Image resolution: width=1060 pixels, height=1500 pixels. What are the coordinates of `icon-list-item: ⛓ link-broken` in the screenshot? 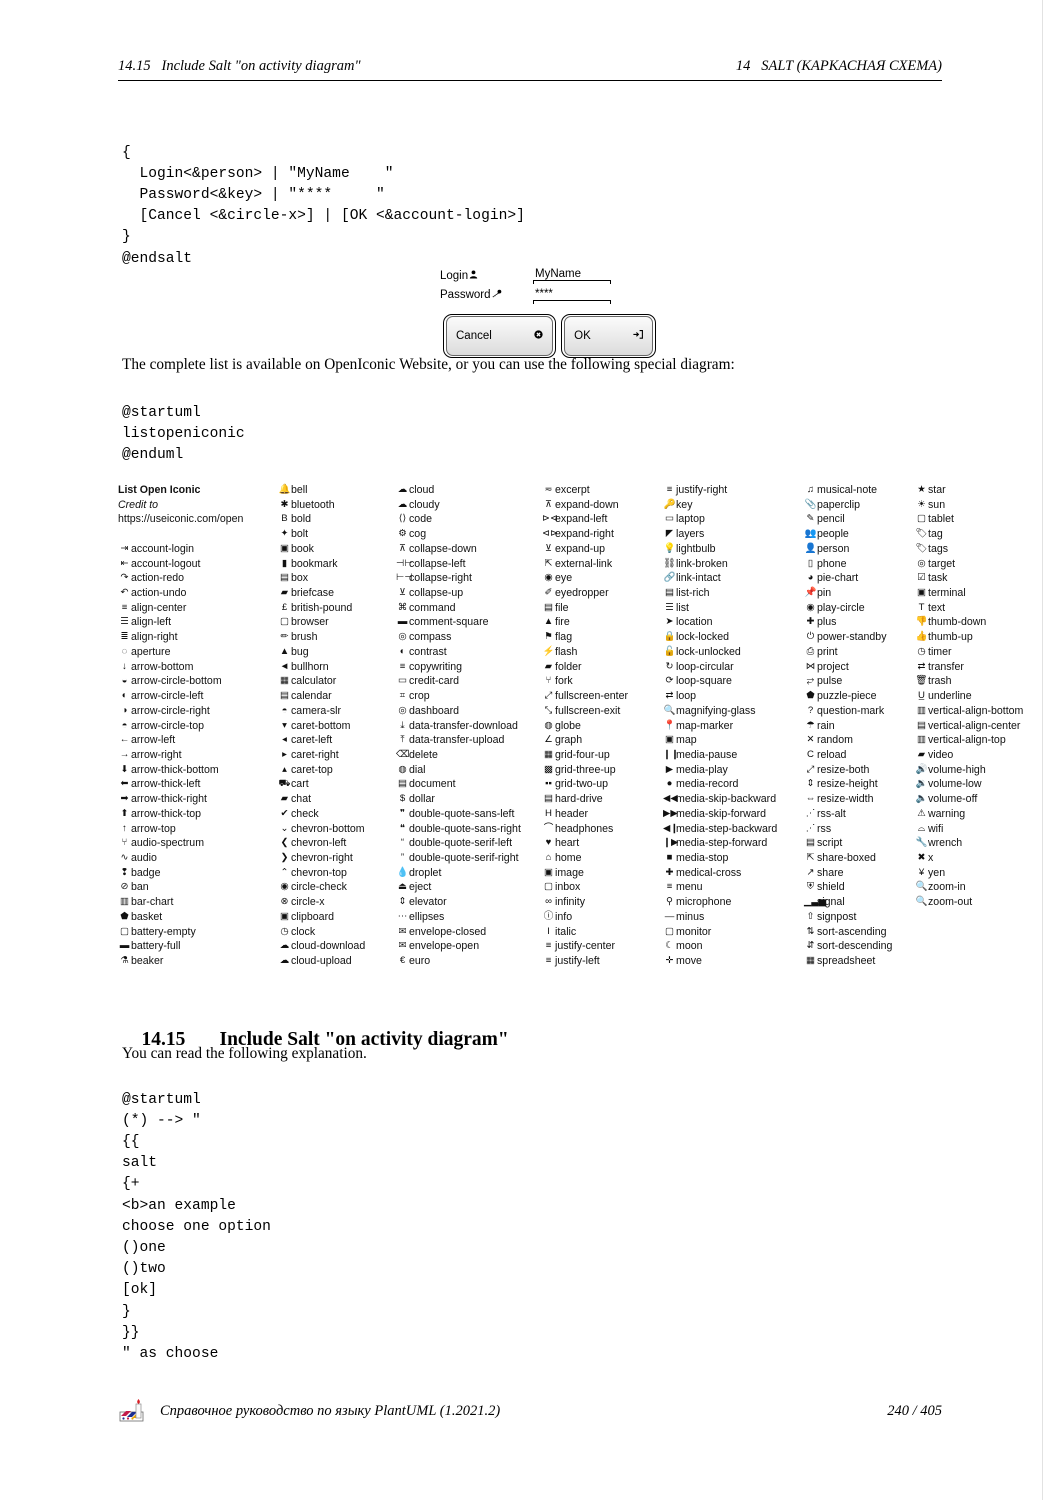 It's located at (720, 564).